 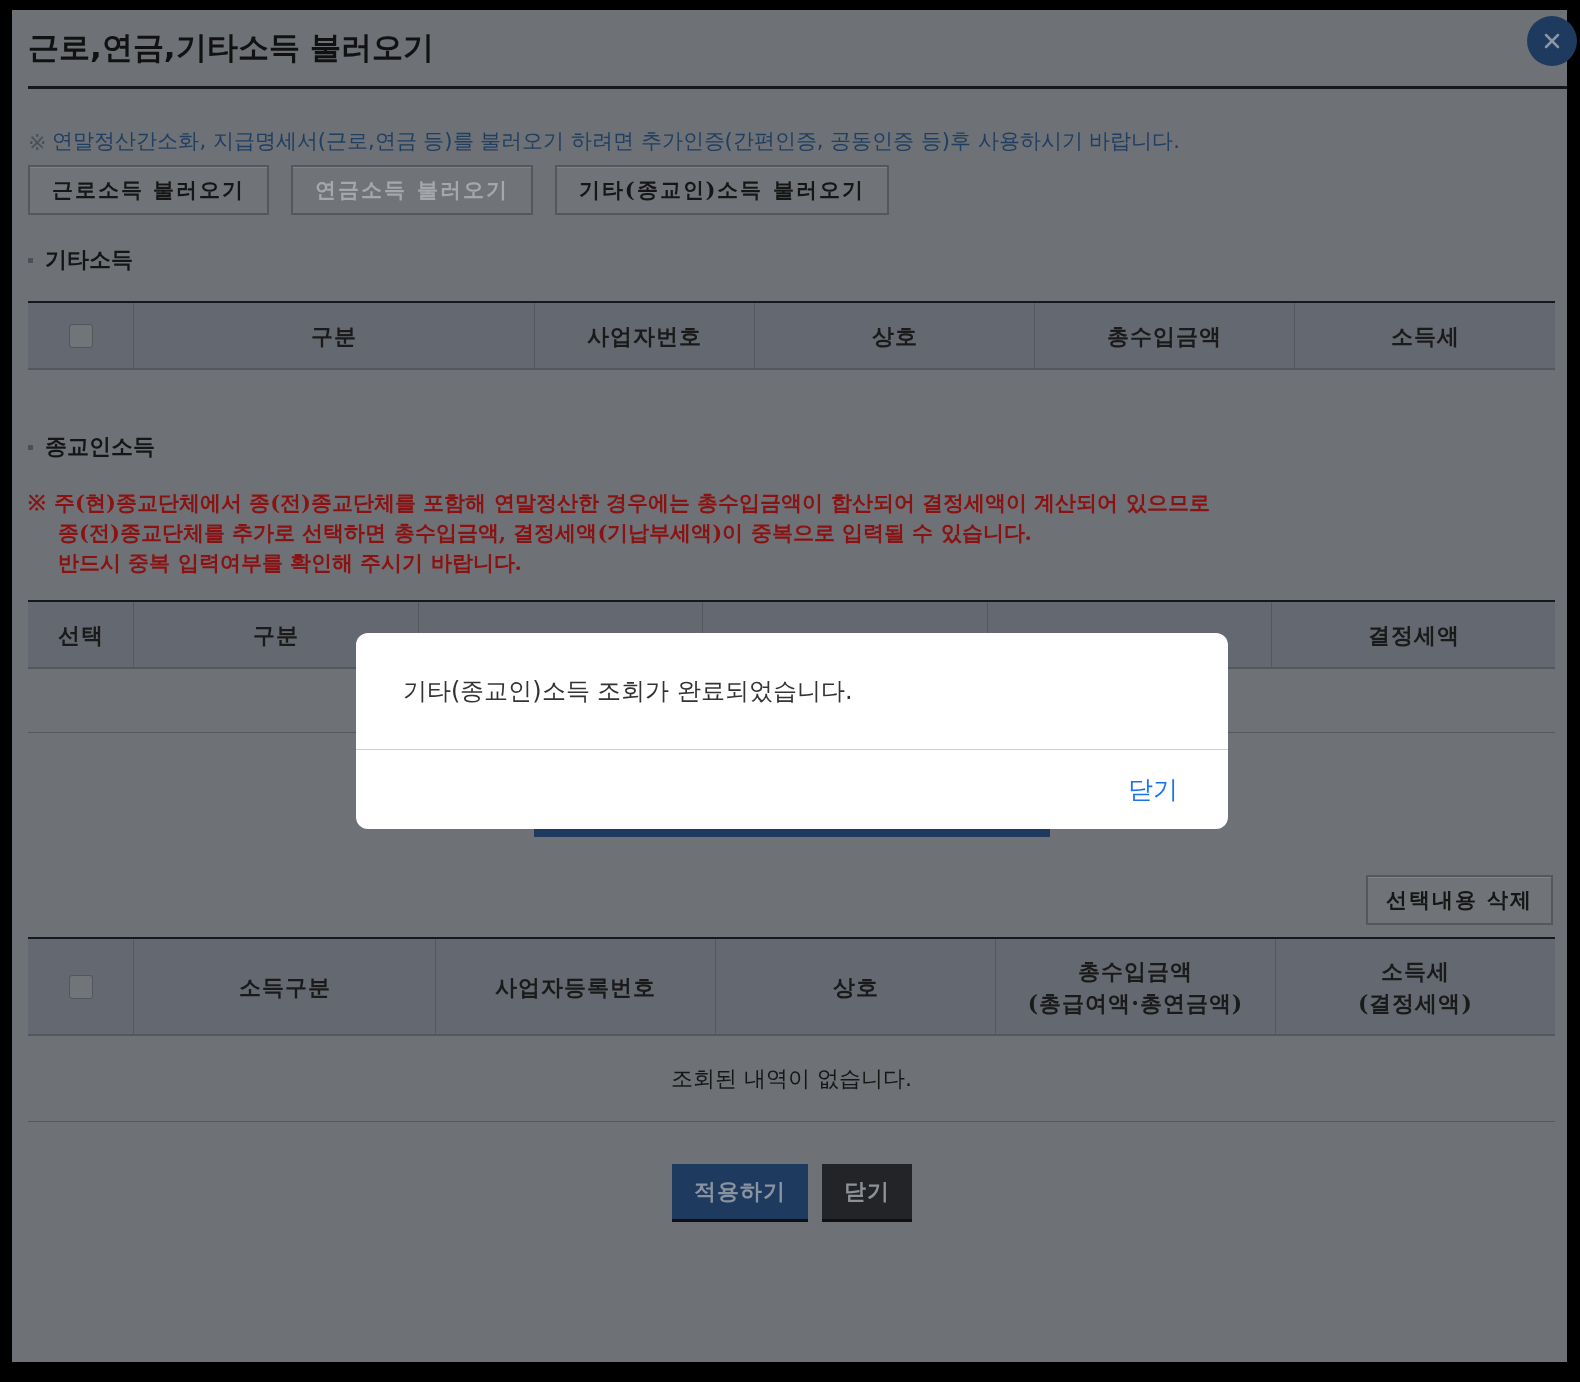 I want to click on column-header: 소득구분, so click(x=284, y=987).